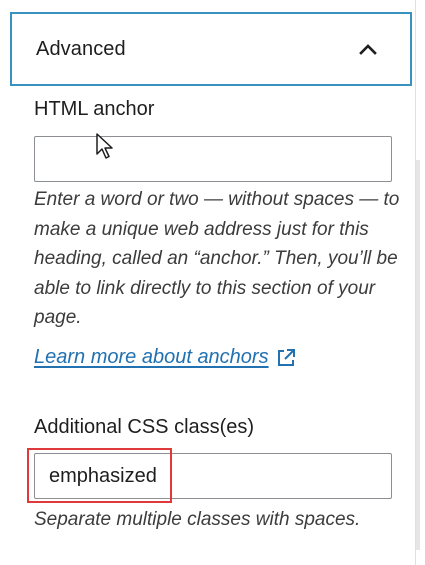 Image resolution: width=425 pixels, height=565 pixels. I want to click on css-class-help: Separate multiple classes with spaces., so click(197, 519).